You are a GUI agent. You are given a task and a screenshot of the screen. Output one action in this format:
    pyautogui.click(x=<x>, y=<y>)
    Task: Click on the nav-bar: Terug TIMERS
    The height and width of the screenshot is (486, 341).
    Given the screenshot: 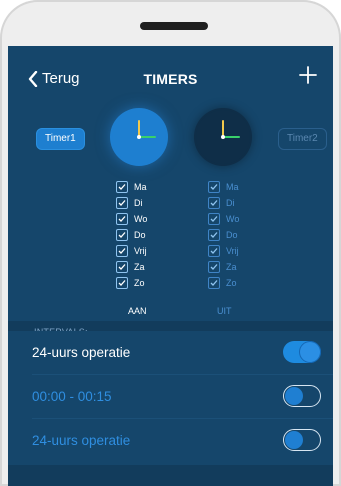 What is the action you would take?
    pyautogui.click(x=170, y=79)
    